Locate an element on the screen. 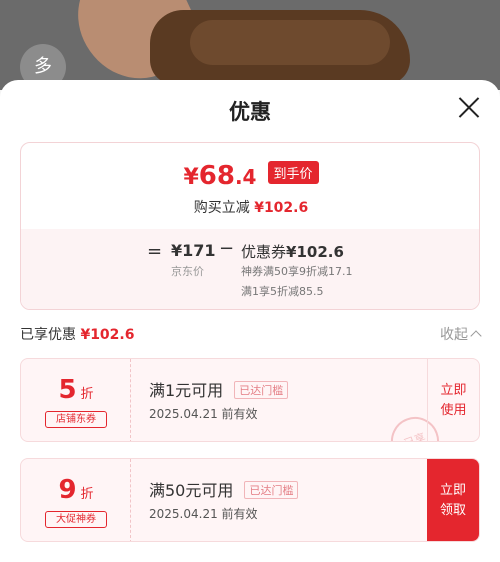 This screenshot has height=562, width=500. claim-now-button: 立即 领取 is located at coordinates (453, 500).